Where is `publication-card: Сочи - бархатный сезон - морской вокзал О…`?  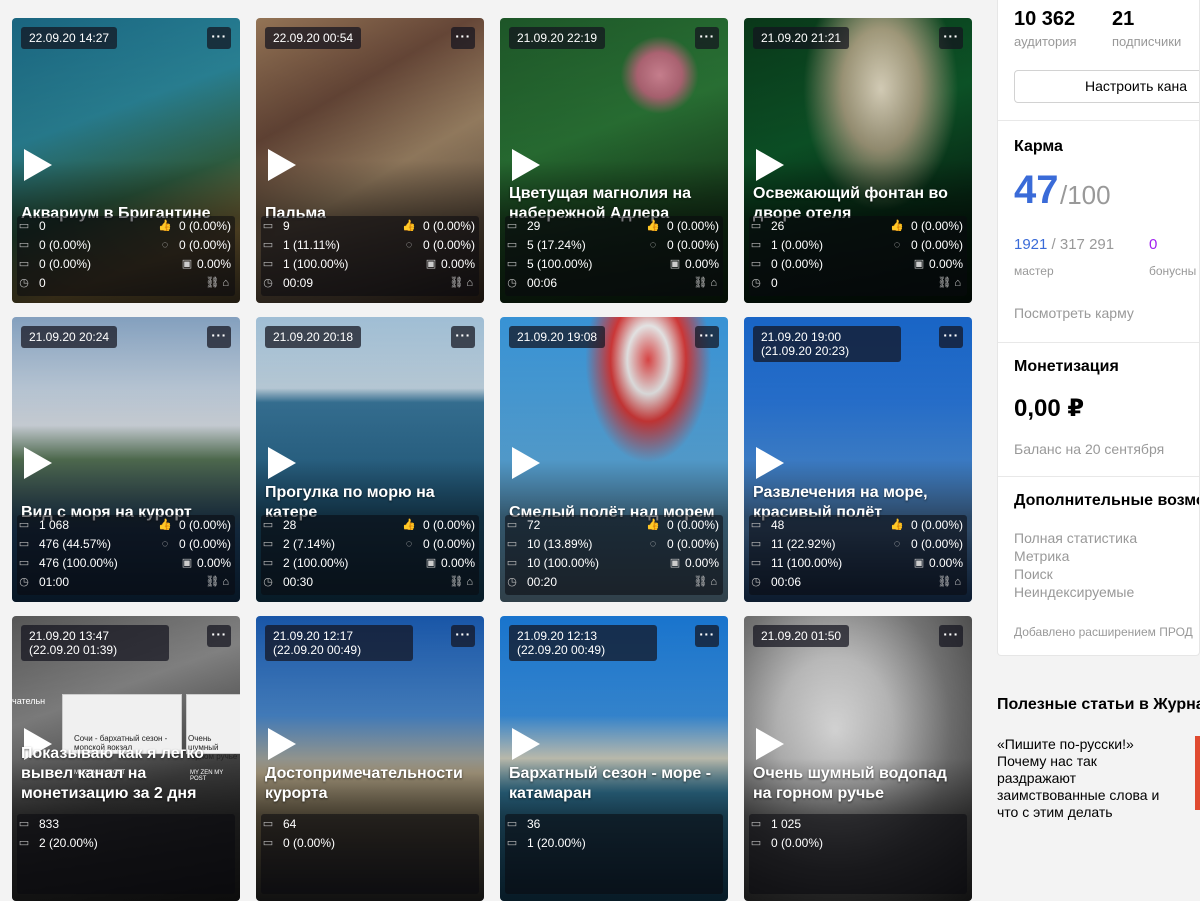
publication-card: Сочи - бархатный сезон - морской вокзал О… is located at coordinates (126, 758).